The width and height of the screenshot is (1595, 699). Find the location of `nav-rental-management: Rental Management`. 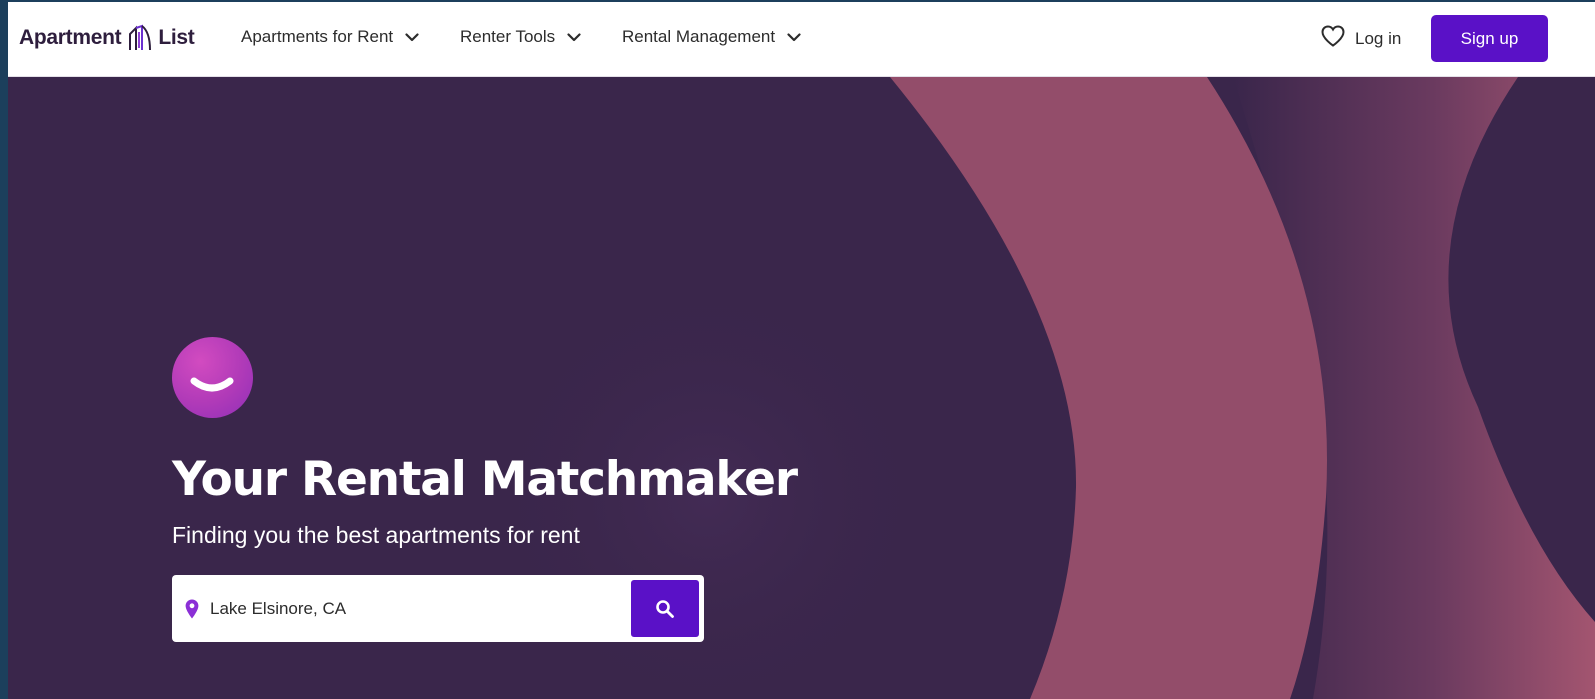

nav-rental-management: Rental Management is located at coordinates (711, 37).